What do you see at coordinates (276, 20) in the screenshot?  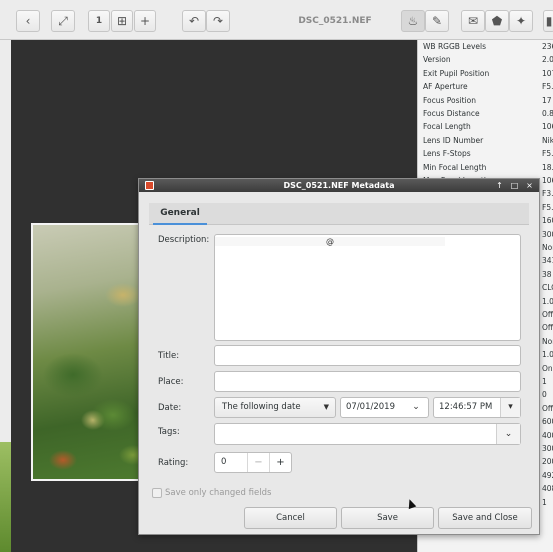 I see `main-toolbar: ‹ ⤢ 1 ⊞ + ↶ ↷ DSC_0521.NEF ♨ ✎ ✉ ⬟ ✦ ▮` at bounding box center [276, 20].